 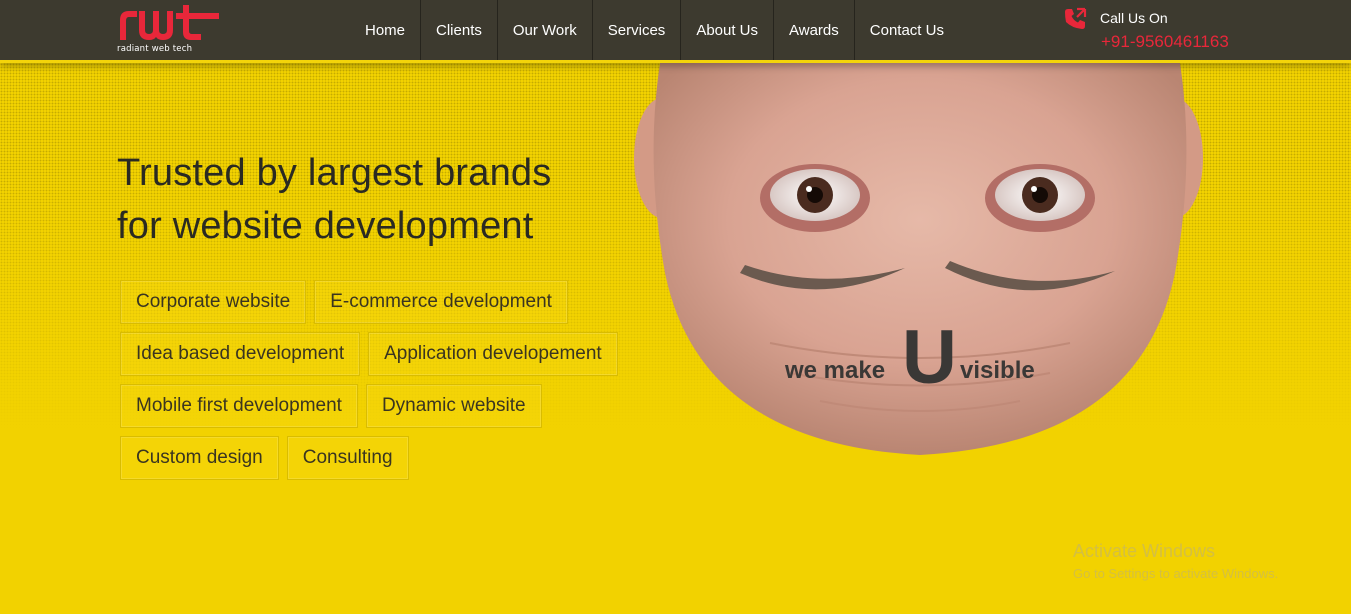 I want to click on slogan-letter: U, so click(x=929, y=357).